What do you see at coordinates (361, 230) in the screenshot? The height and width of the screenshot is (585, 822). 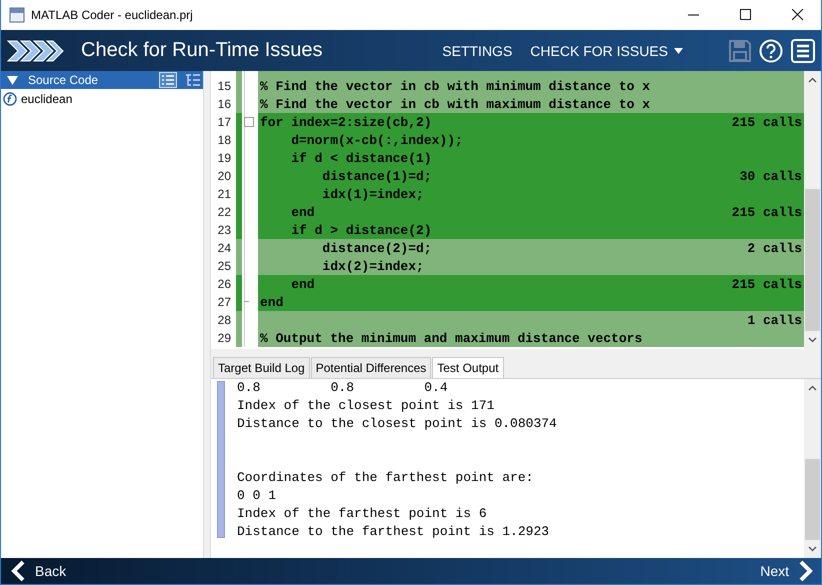 I see `code-line: if d > distance(2)` at bounding box center [361, 230].